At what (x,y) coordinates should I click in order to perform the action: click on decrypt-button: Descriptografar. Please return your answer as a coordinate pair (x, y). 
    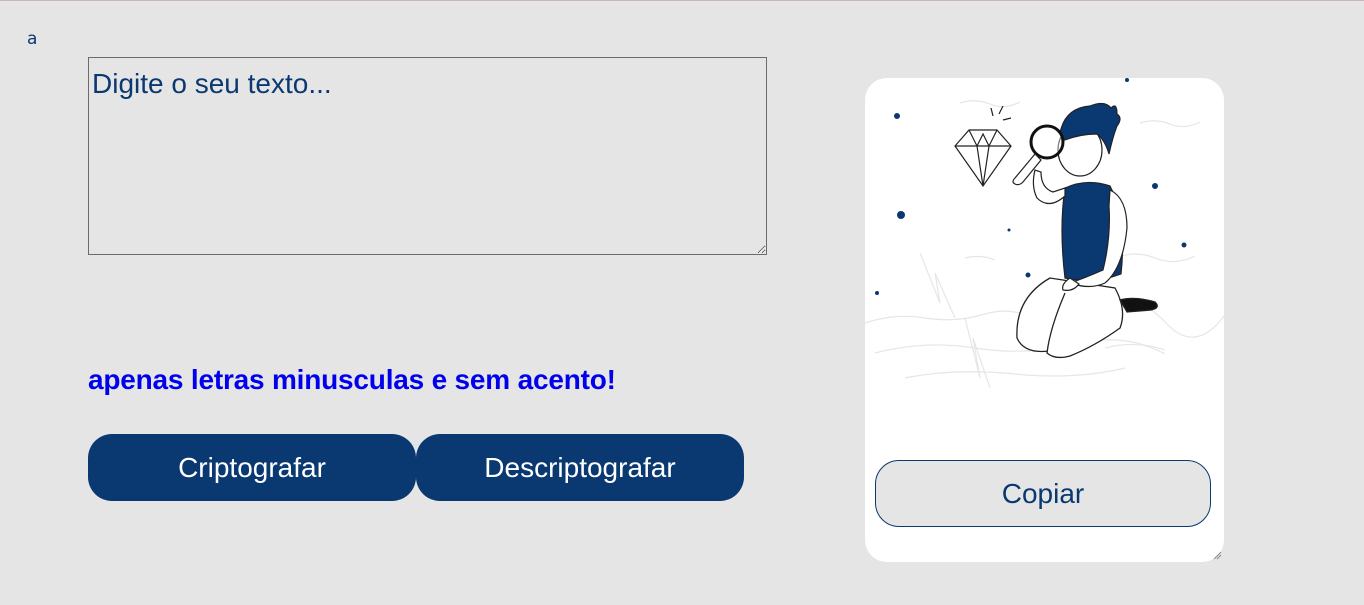
    Looking at the image, I should click on (580, 467).